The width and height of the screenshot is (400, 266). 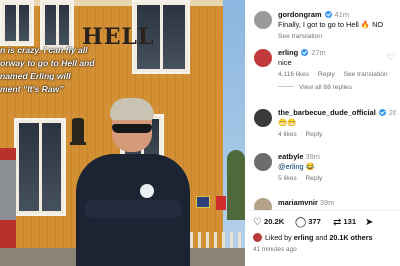 What do you see at coordinates (321, 237) in the screenshot?
I see `liked-by-and: and` at bounding box center [321, 237].